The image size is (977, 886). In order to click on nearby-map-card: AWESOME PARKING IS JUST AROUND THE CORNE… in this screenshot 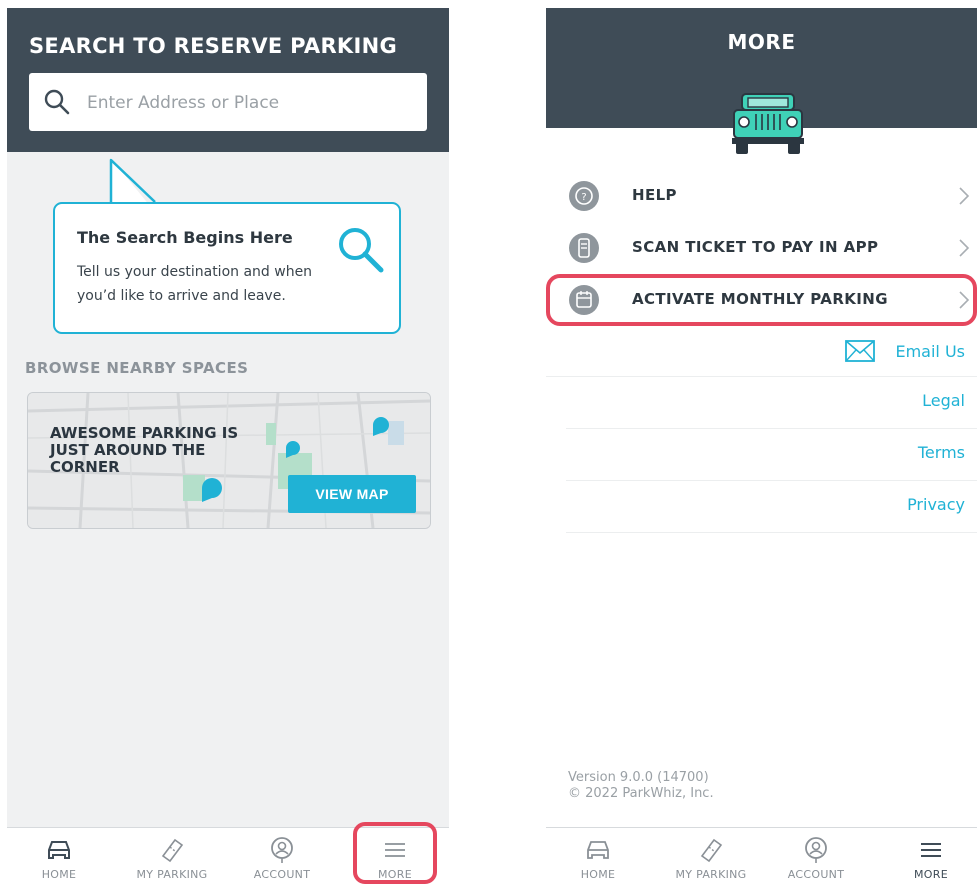, I will do `click(229, 460)`.